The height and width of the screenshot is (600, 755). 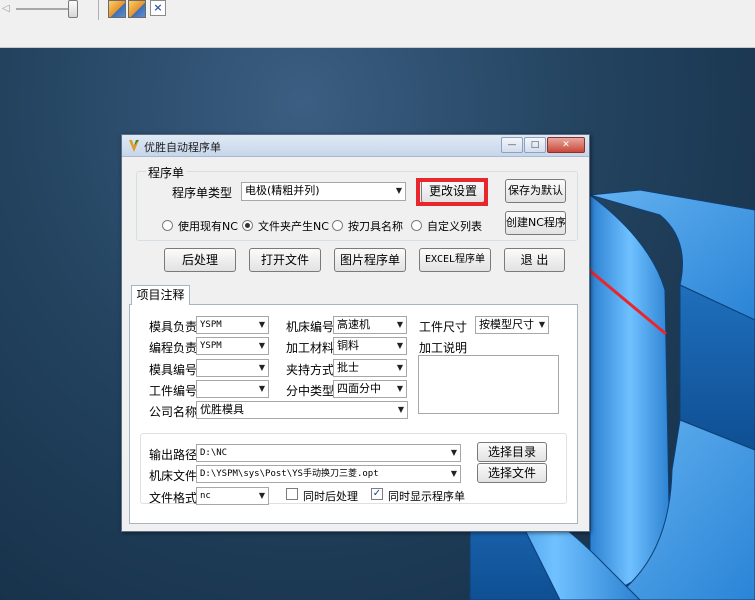 I want to click on mold-owner-select: YSPM ▼, so click(x=232, y=325).